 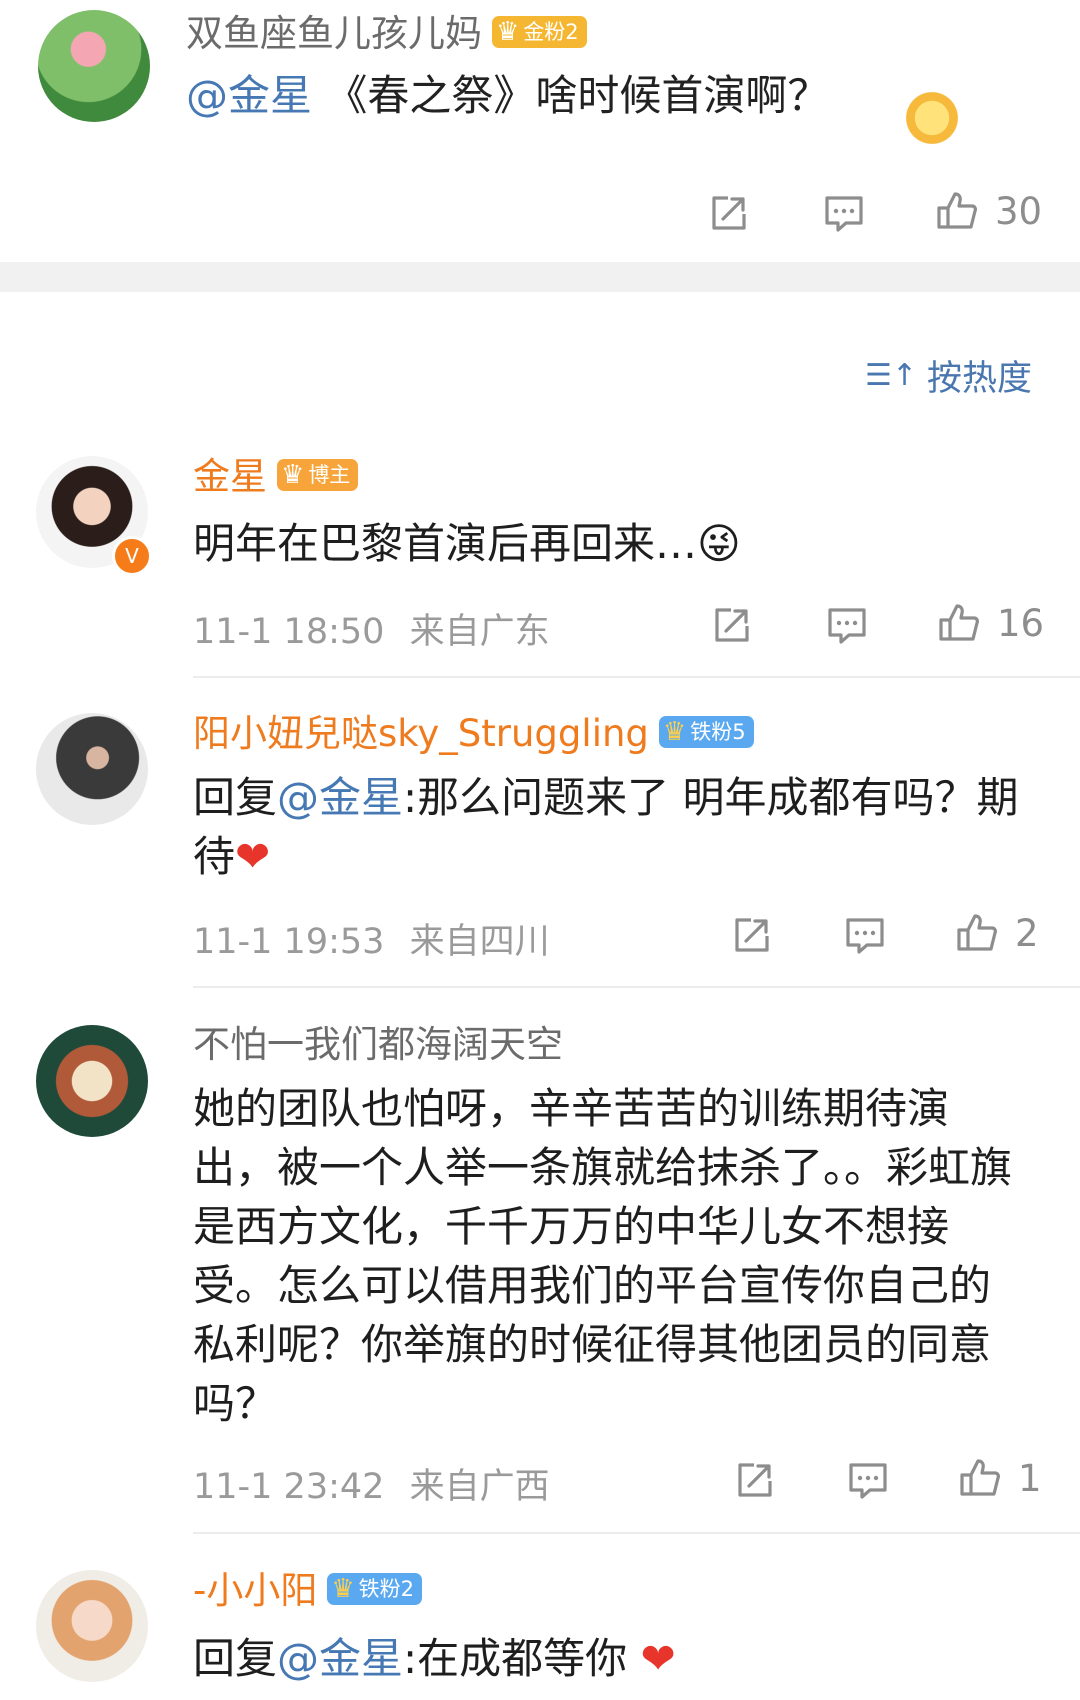 I want to click on like-count: 16, so click(x=1021, y=623).